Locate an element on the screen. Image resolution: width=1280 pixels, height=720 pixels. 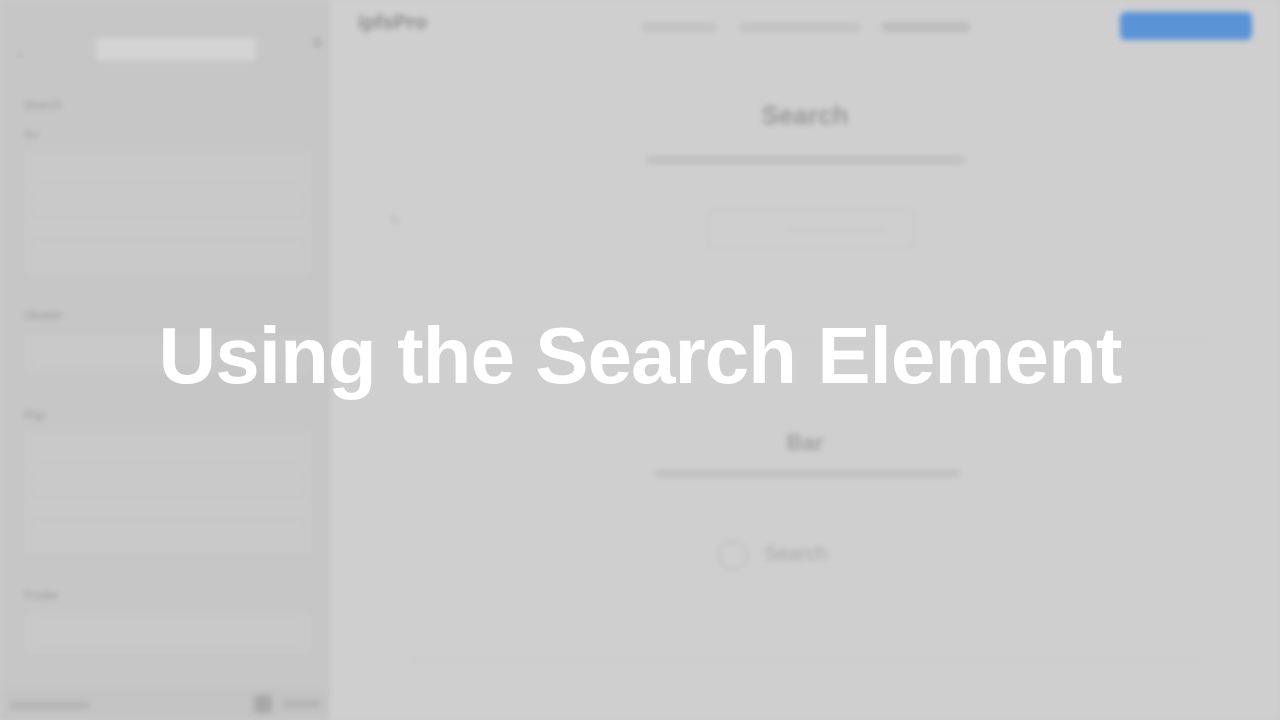
search-button: Search is located at coordinates (783, 554).